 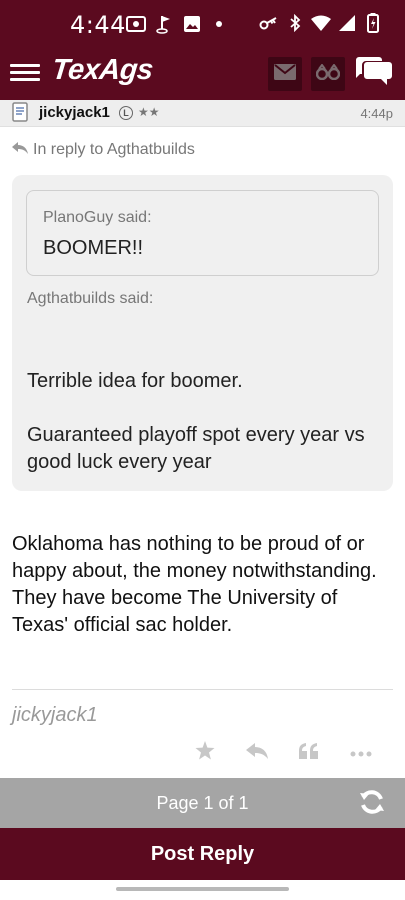 What do you see at coordinates (202, 233) in the screenshot?
I see `nested-quote-block: PlanoGuy said: BOOMER!!` at bounding box center [202, 233].